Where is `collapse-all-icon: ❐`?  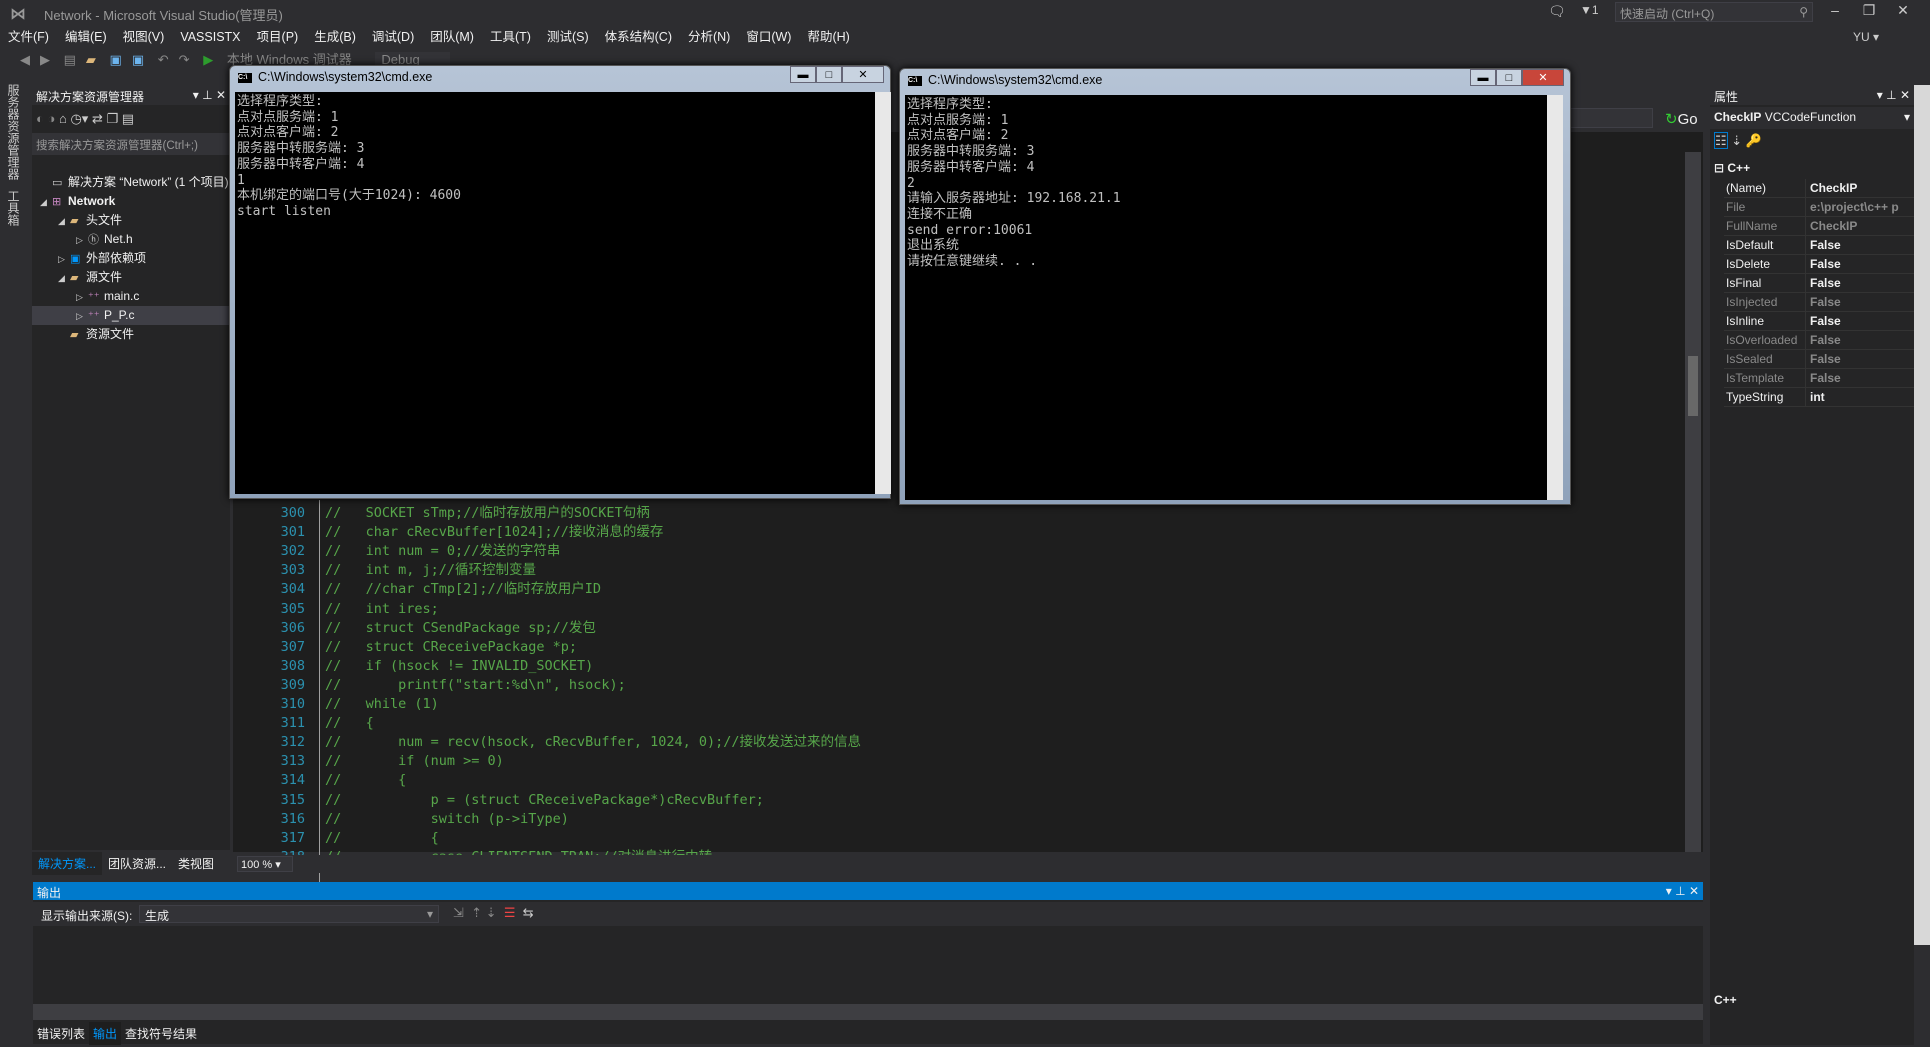
collapse-all-icon: ❐ is located at coordinates (112, 118).